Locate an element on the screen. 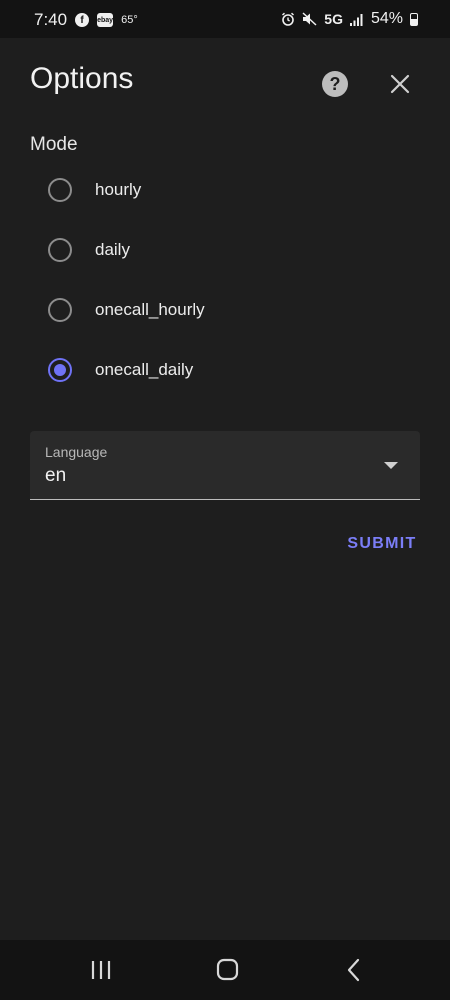 The height and width of the screenshot is (1000, 450). recent-apps-icon is located at coordinates (101, 970).